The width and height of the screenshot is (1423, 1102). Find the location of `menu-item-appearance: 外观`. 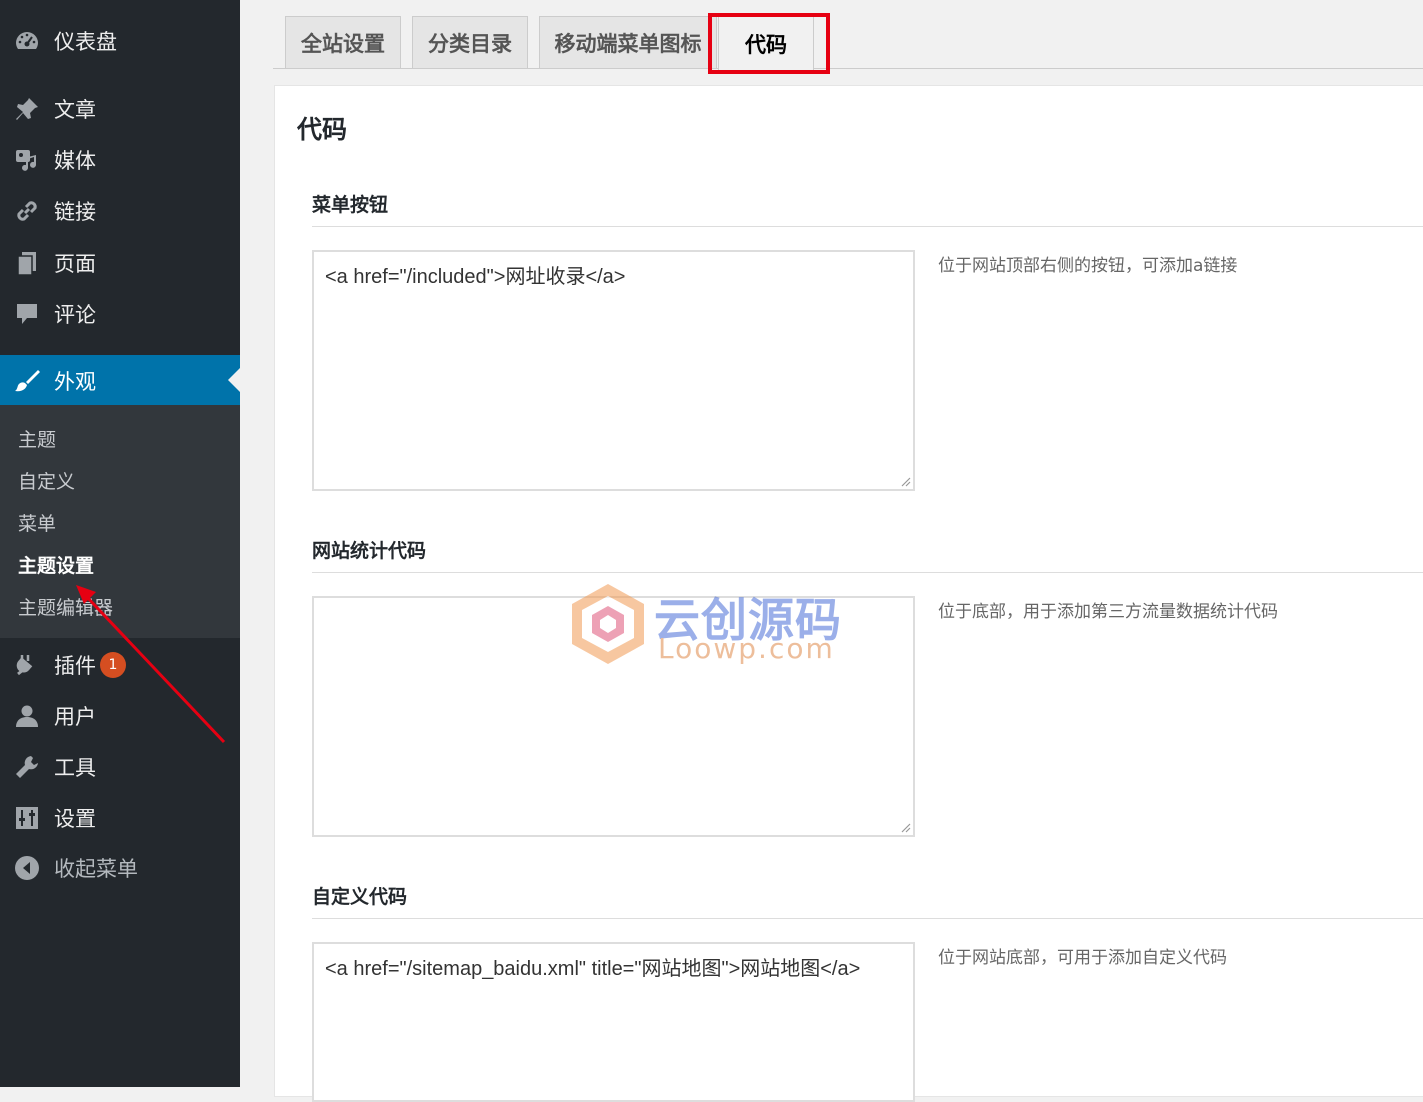

menu-item-appearance: 外观 is located at coordinates (120, 380).